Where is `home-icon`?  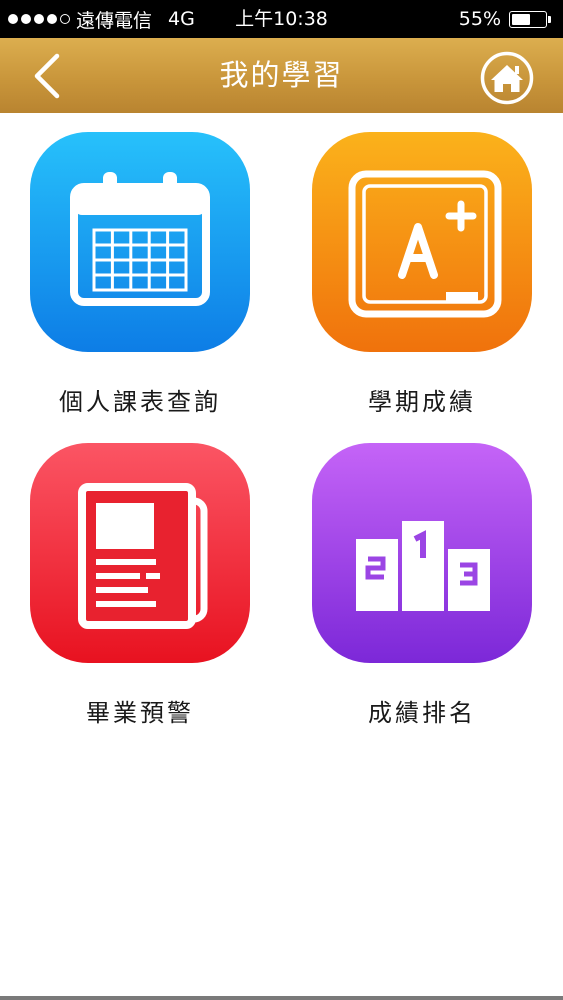
home-icon is located at coordinates (507, 78).